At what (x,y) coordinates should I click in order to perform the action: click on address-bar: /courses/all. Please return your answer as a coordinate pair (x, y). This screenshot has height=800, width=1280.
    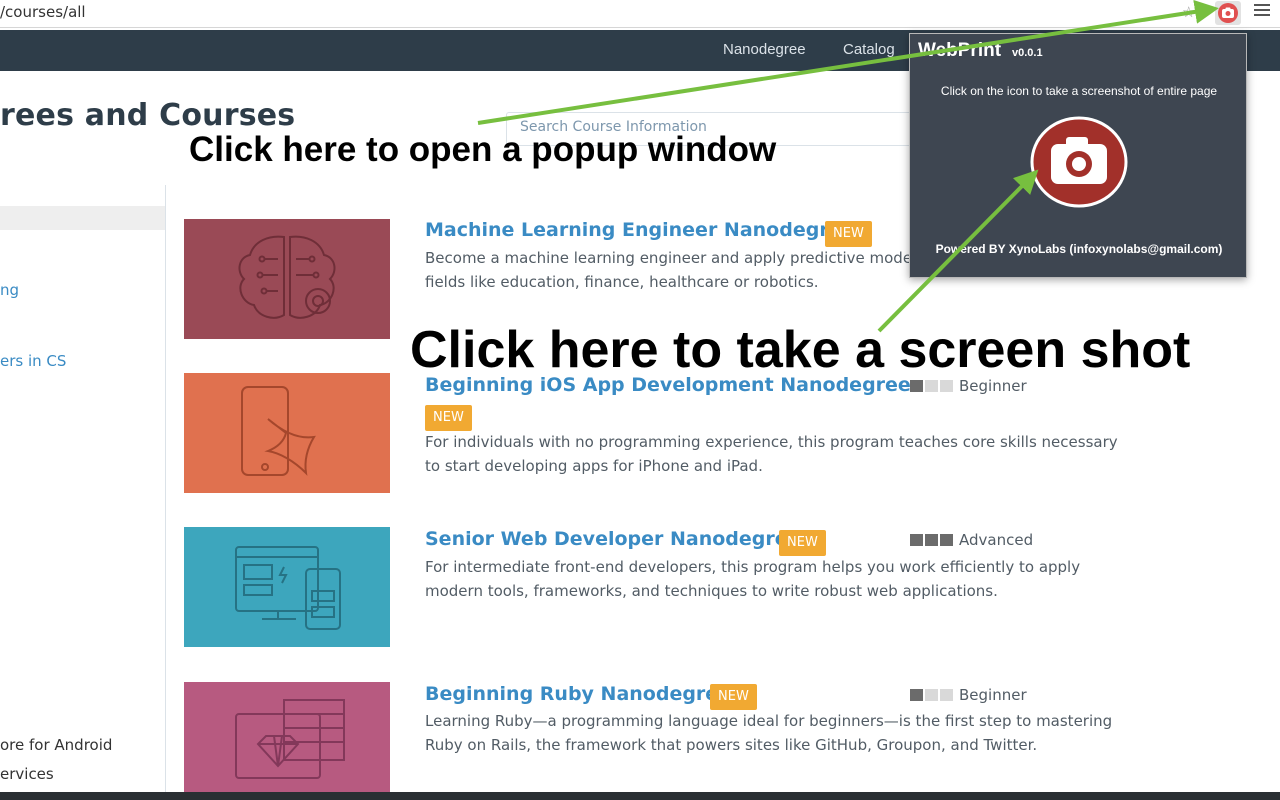
    Looking at the image, I should click on (43, 12).